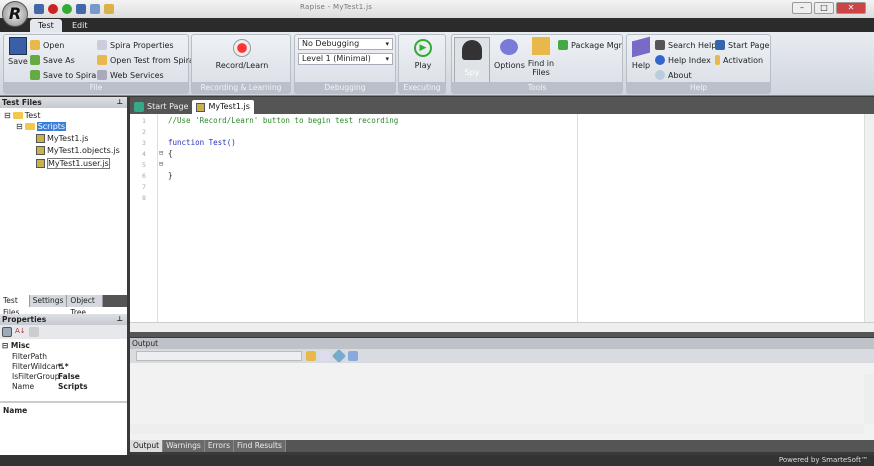 The height and width of the screenshot is (466, 874). What do you see at coordinates (437, 25) in the screenshot?
I see `ribbon-tabs: Test Edit` at bounding box center [437, 25].